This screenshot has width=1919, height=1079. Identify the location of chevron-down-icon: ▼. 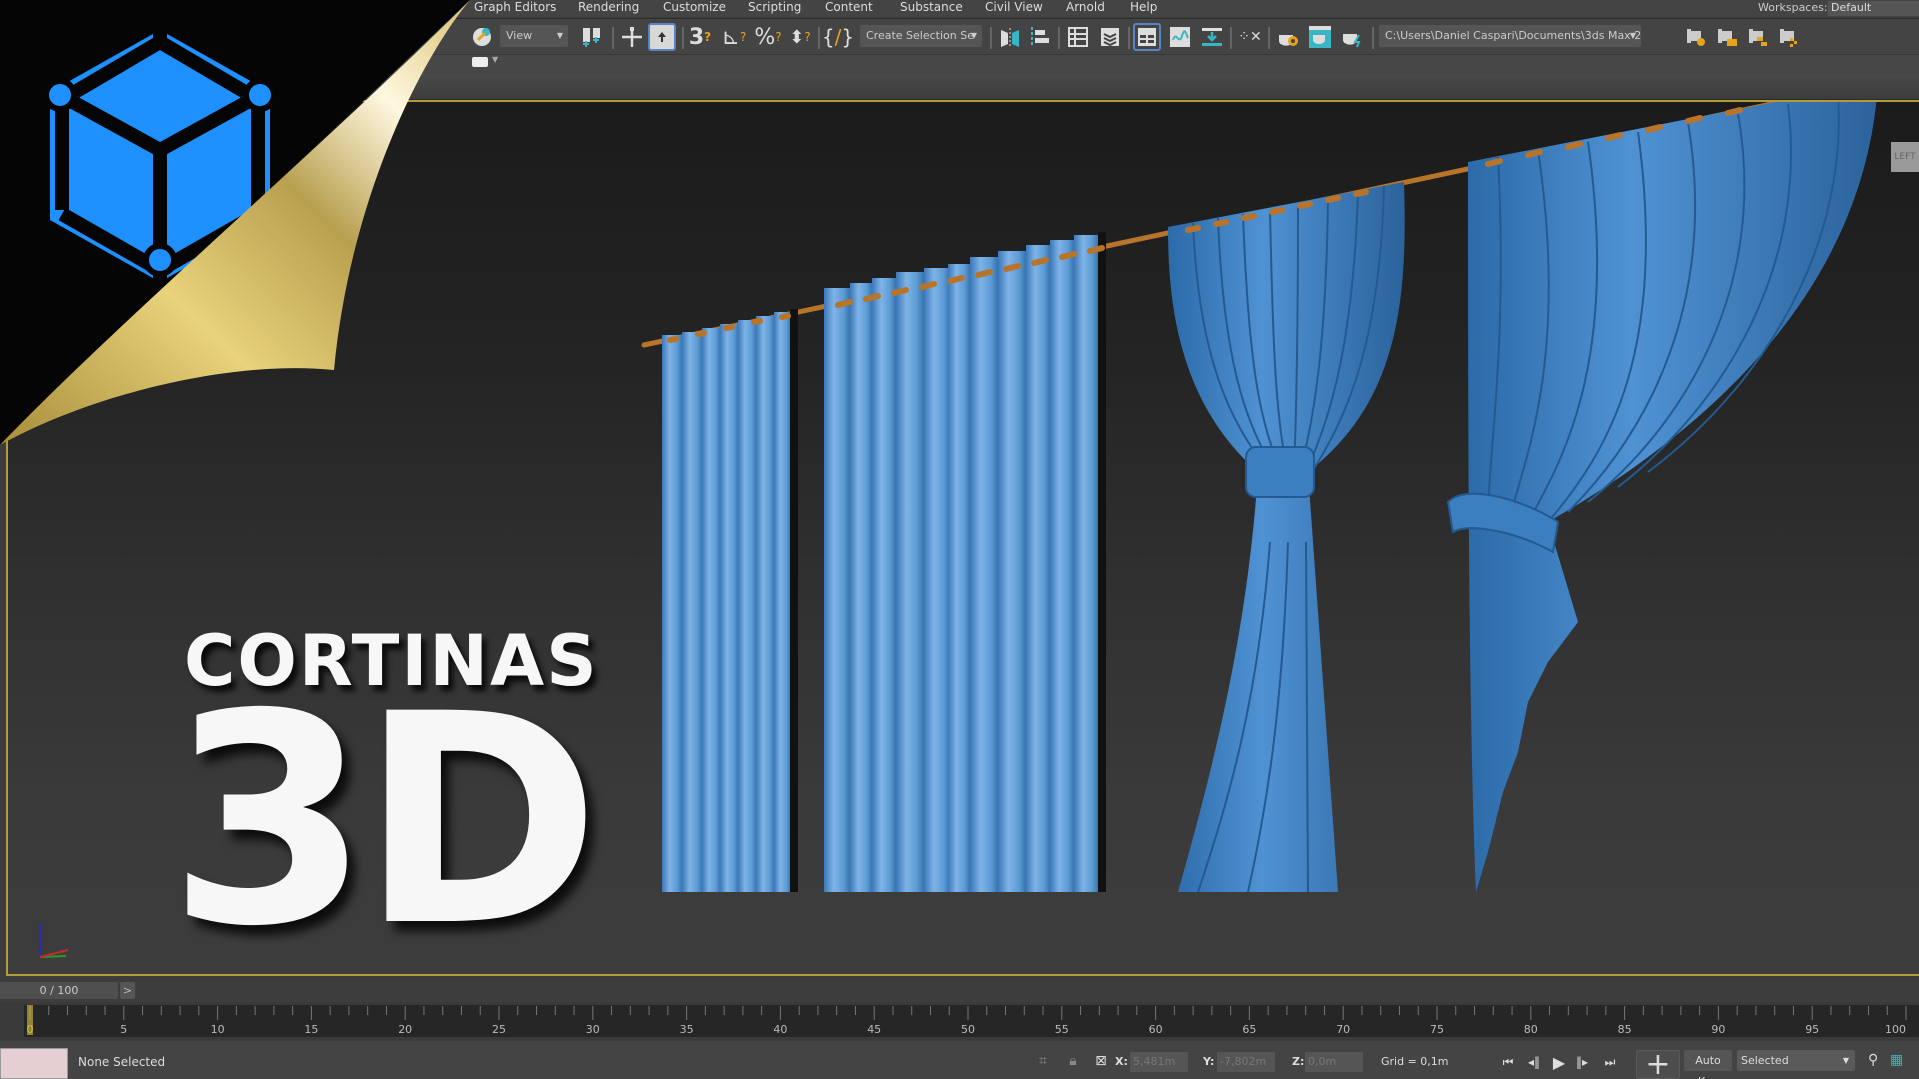
(1632, 35).